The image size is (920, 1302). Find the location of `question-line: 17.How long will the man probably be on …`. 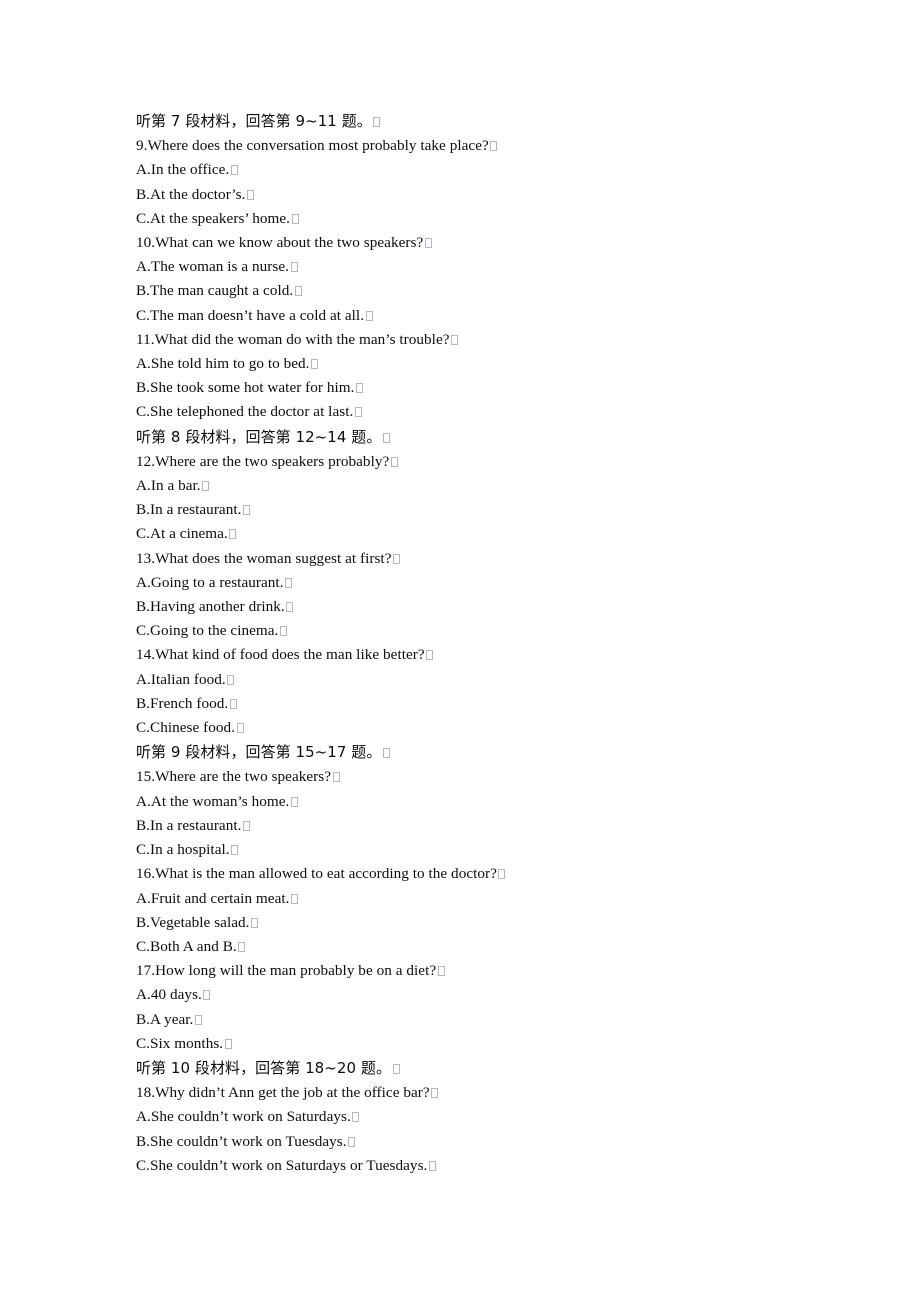

question-line: 17.How long will the man probably be on … is located at coordinates (486, 971).